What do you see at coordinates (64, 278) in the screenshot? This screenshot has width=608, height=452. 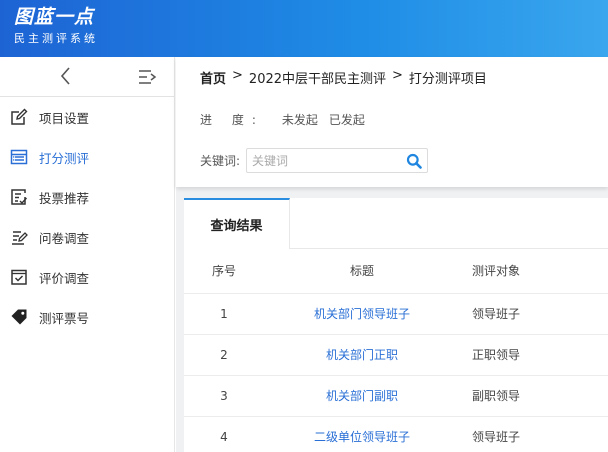 I see `sidebar-item-label: 评价调查` at bounding box center [64, 278].